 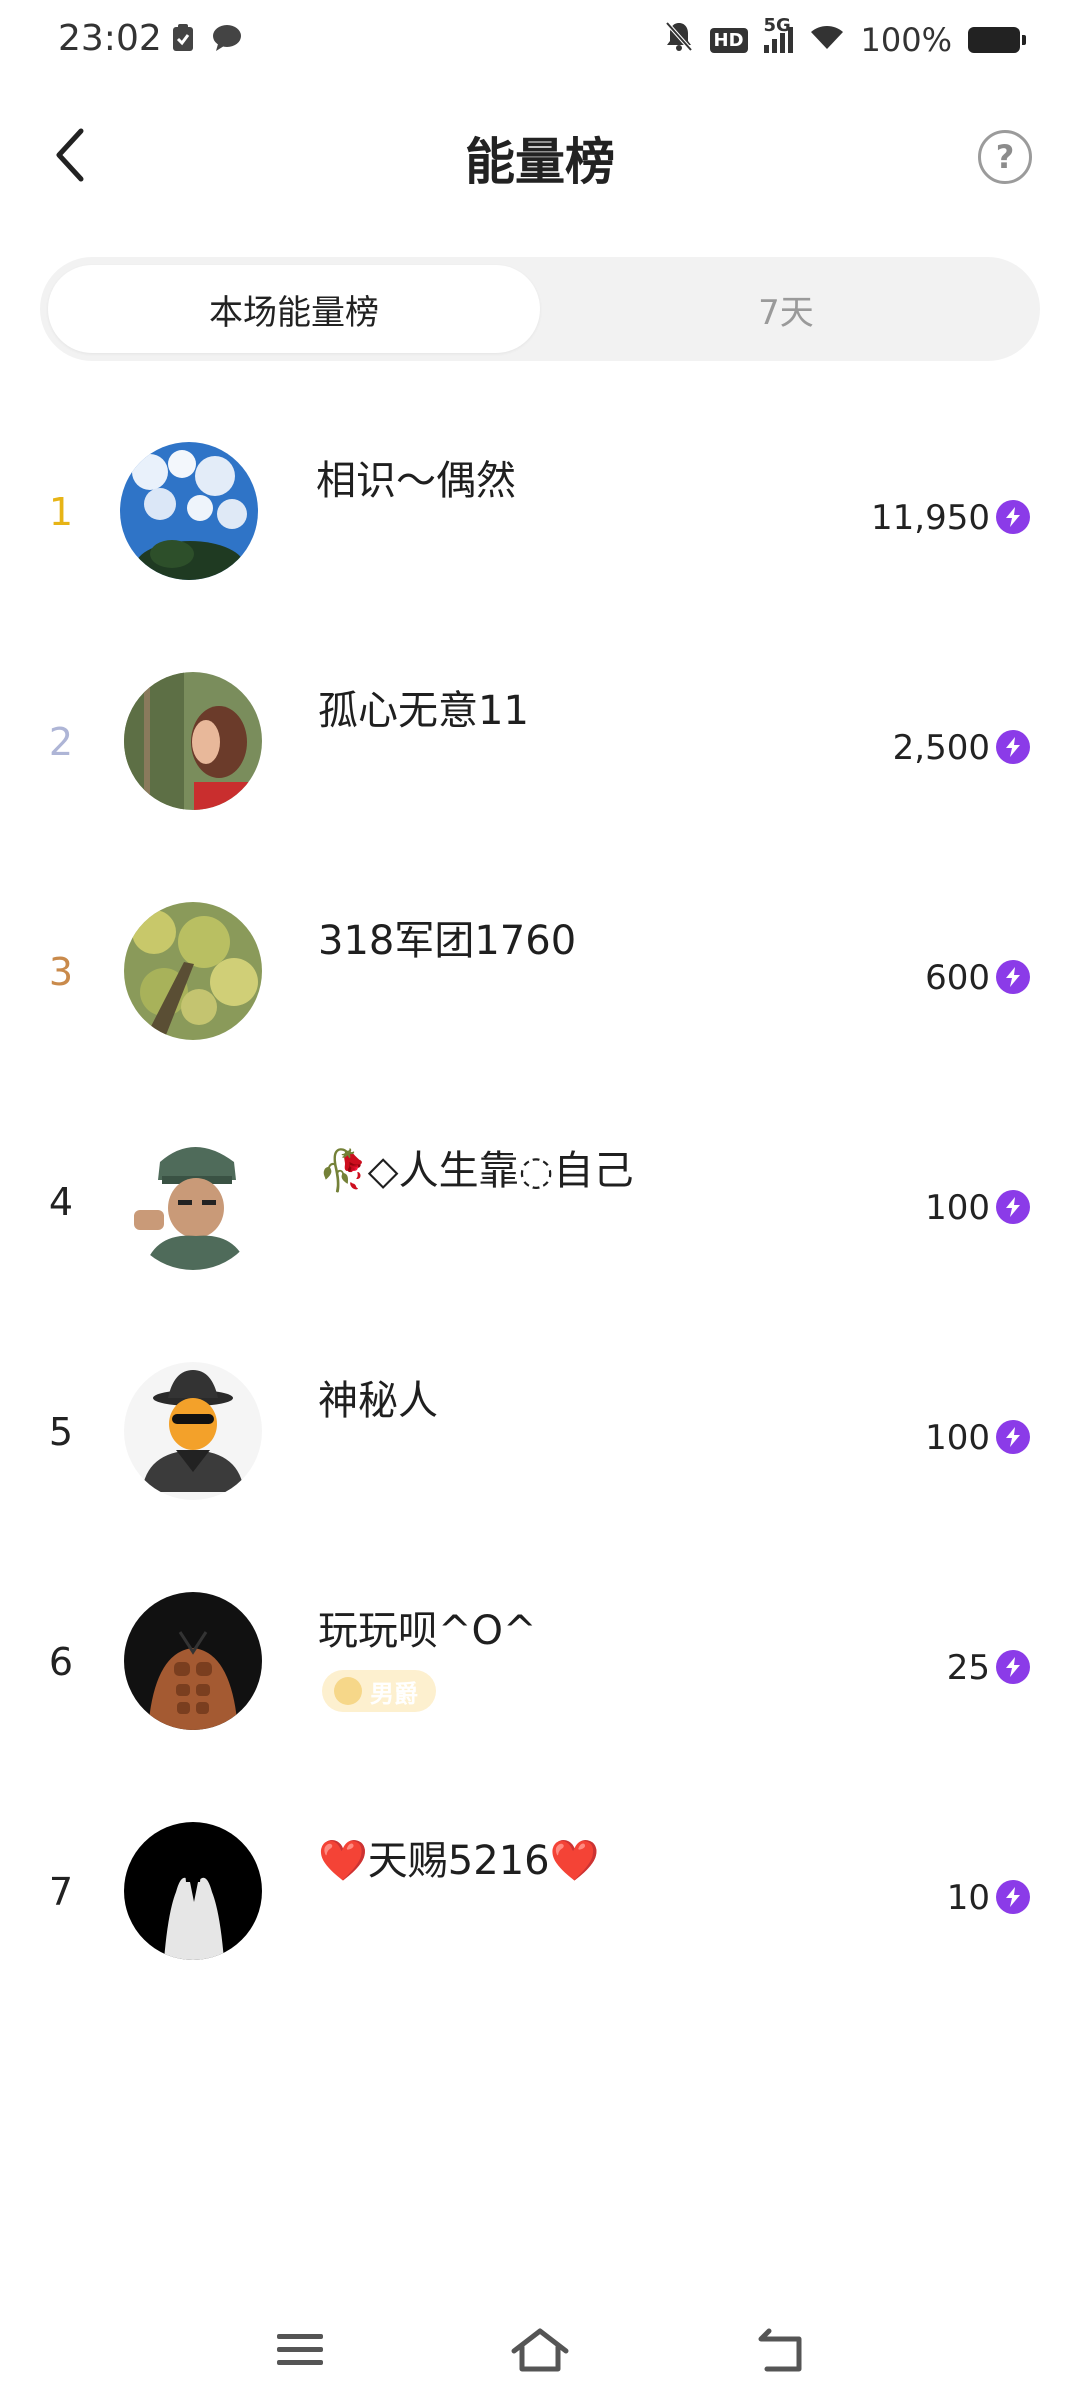 I want to click on tab-switcher: 本场能量榜 7天, so click(x=540, y=309).